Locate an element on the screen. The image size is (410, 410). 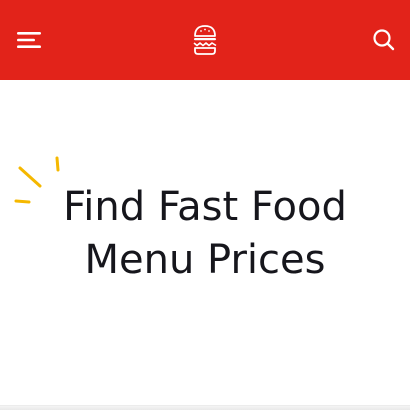
home-logo is located at coordinates (205, 40).